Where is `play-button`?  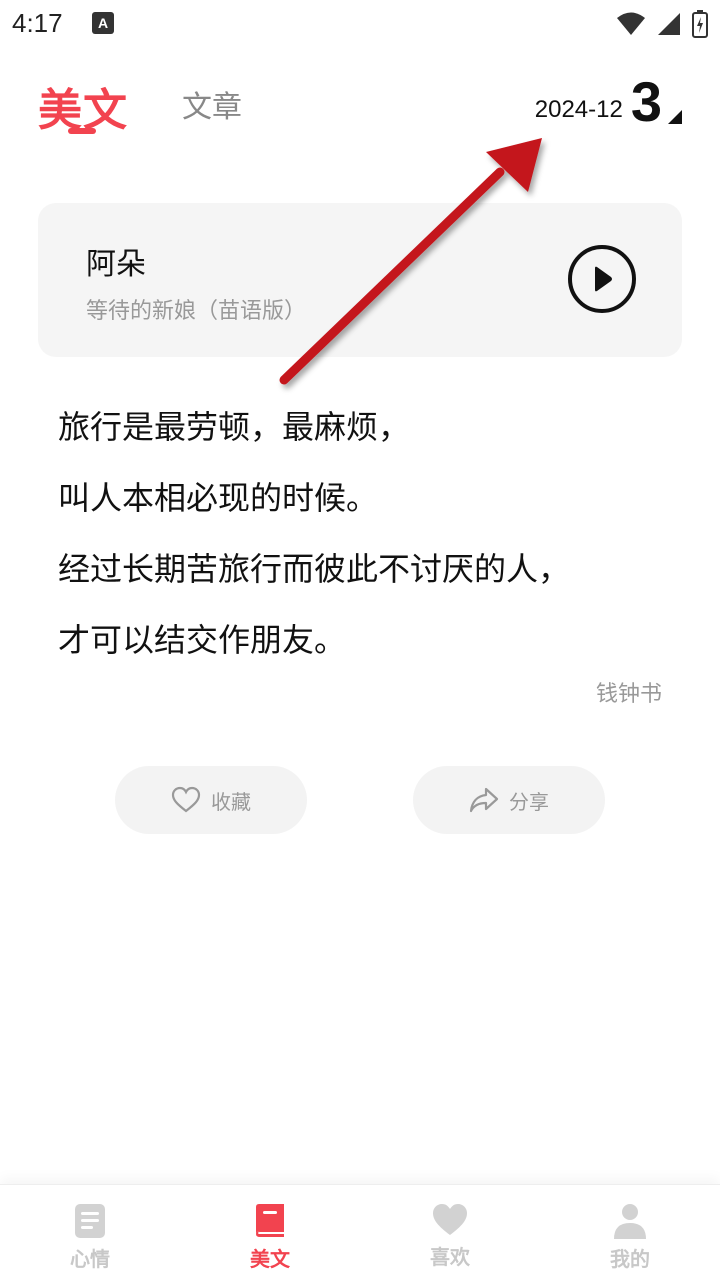
play-button is located at coordinates (602, 279).